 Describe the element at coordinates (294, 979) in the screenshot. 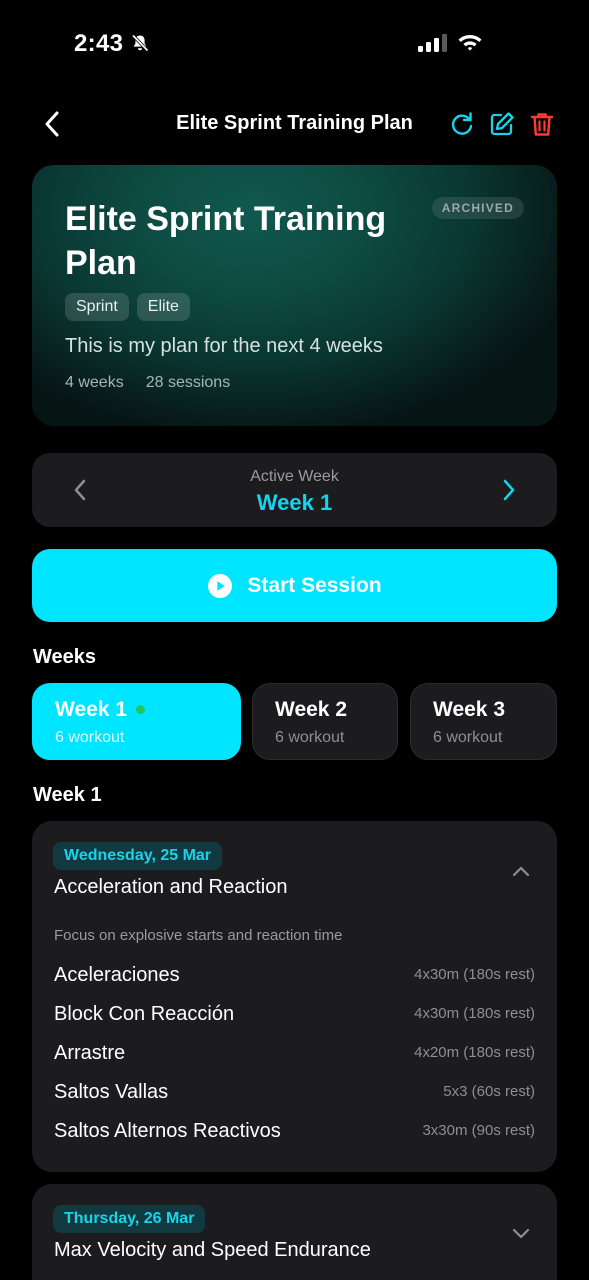

I see `exercise-row: Aceleraciones 4x30m (180s rest)` at that location.